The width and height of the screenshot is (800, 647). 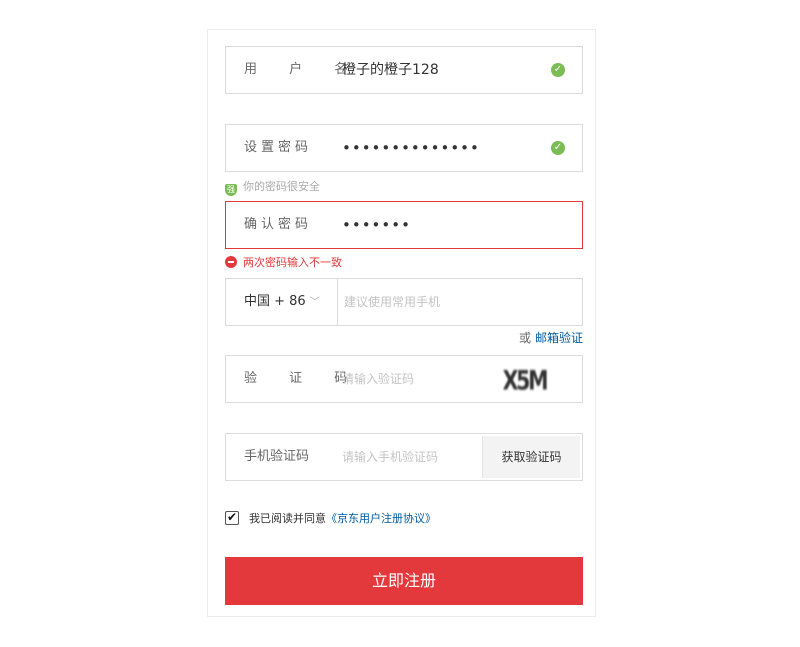 I want to click on agreement-checkbox: ✔, so click(x=232, y=517).